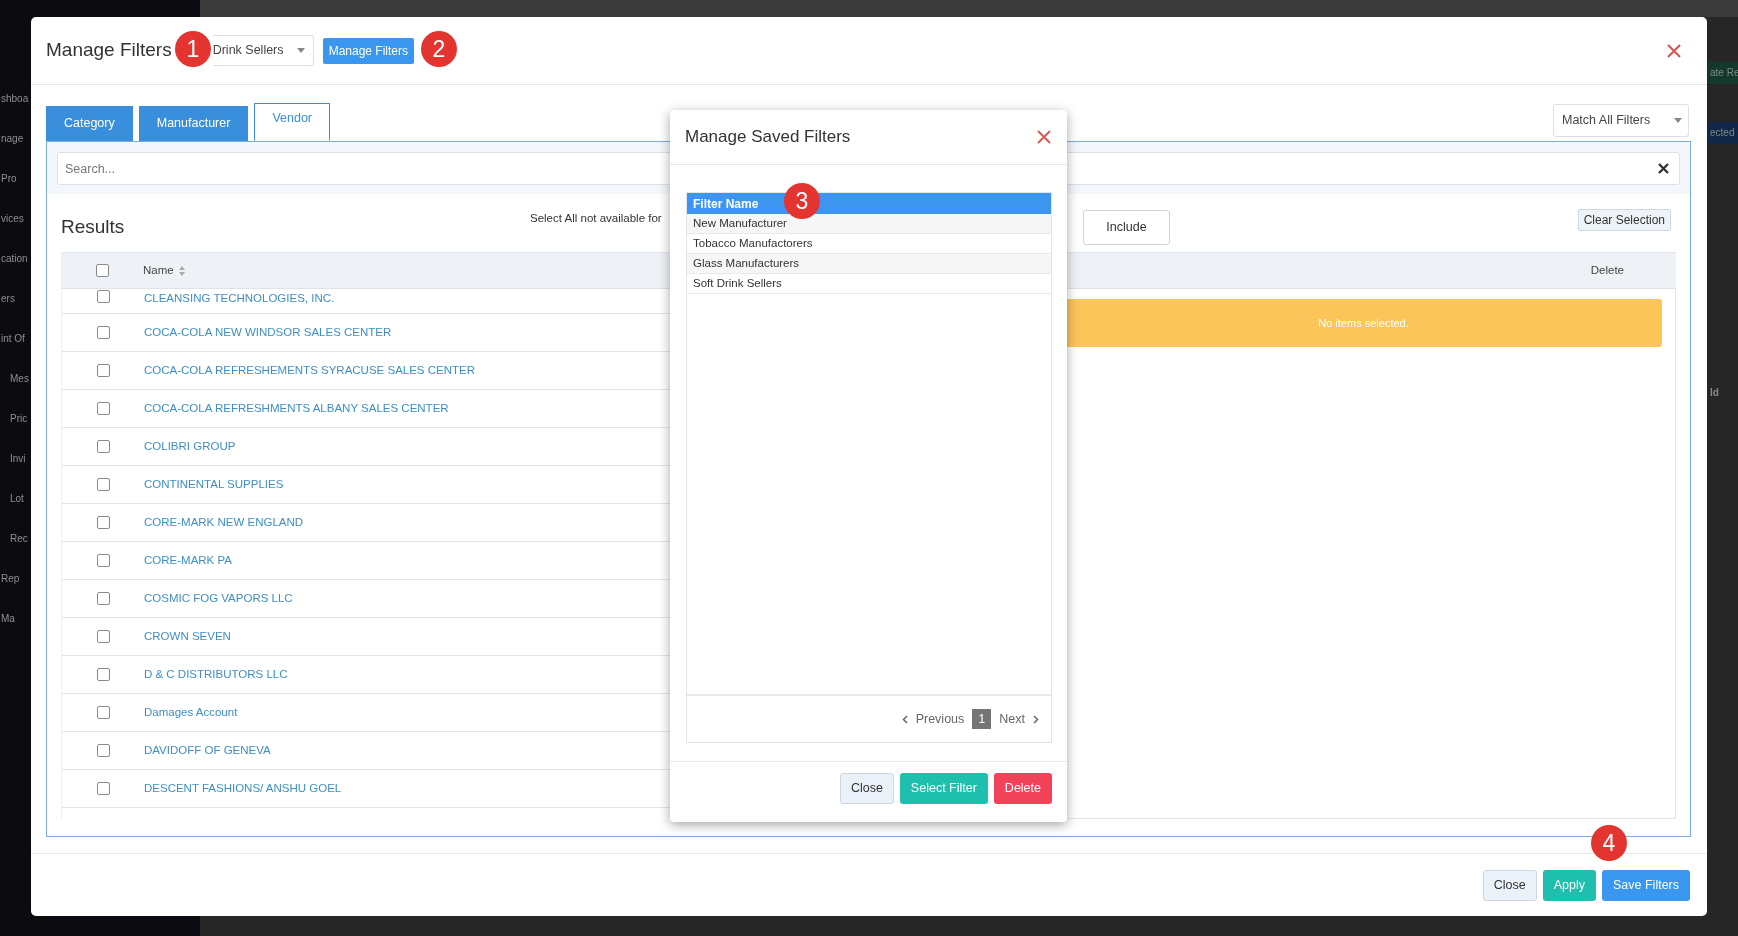 The image size is (1738, 936). What do you see at coordinates (10, 579) in the screenshot?
I see `sidebar-item: Rep` at bounding box center [10, 579].